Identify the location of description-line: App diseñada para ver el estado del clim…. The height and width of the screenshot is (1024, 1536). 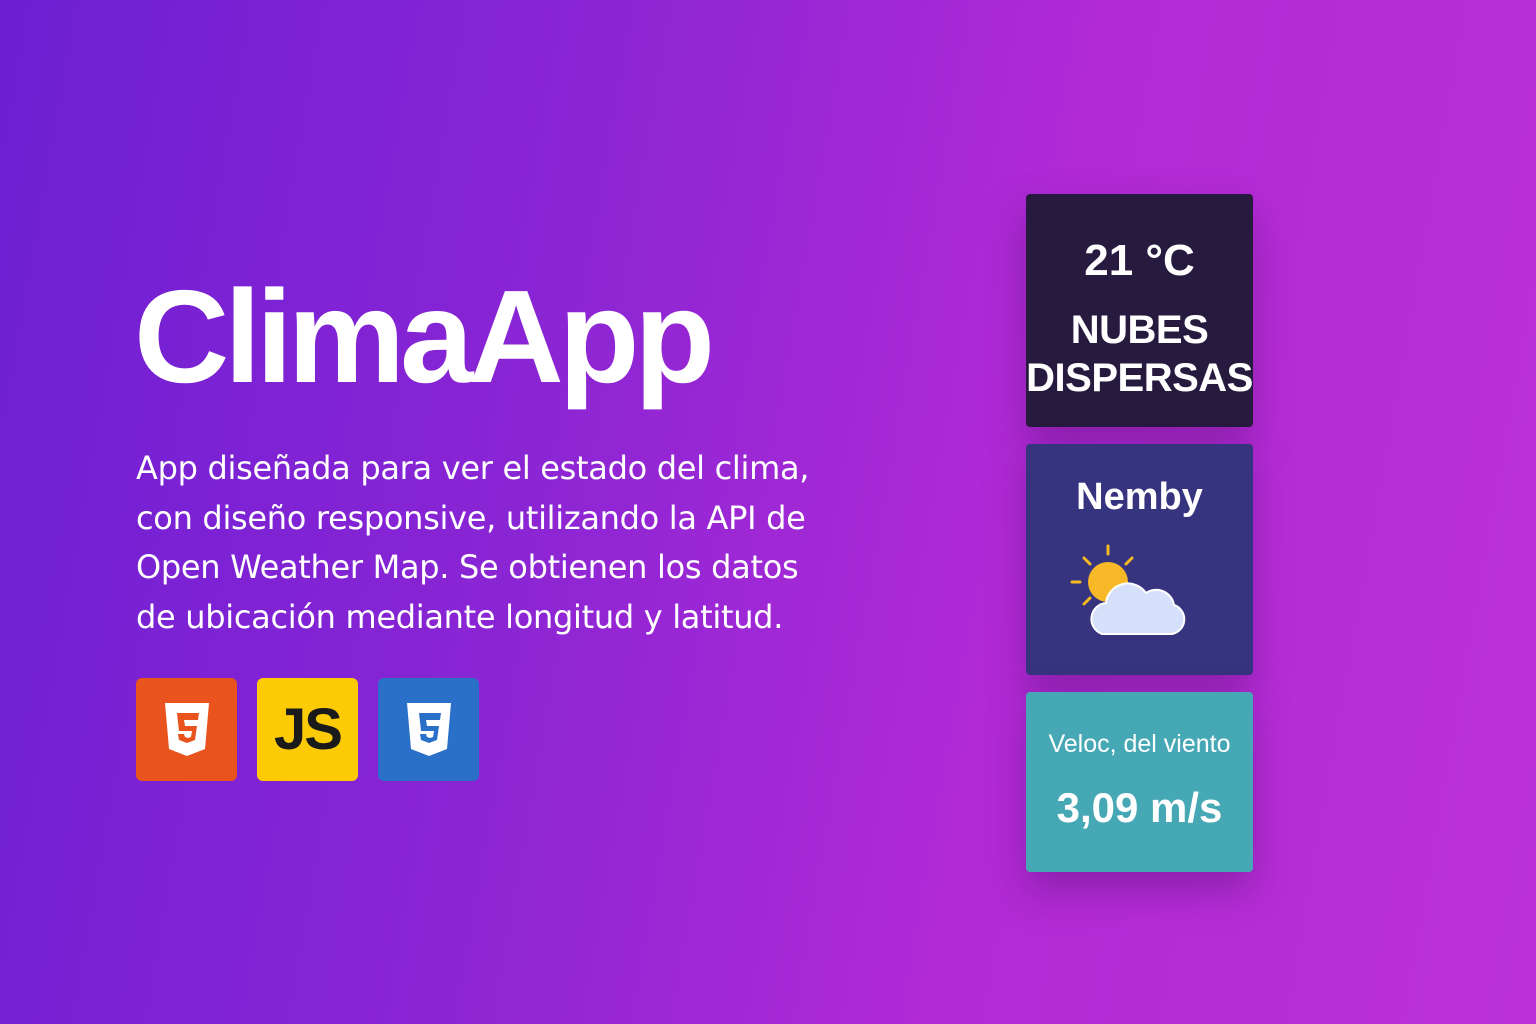
(473, 468).